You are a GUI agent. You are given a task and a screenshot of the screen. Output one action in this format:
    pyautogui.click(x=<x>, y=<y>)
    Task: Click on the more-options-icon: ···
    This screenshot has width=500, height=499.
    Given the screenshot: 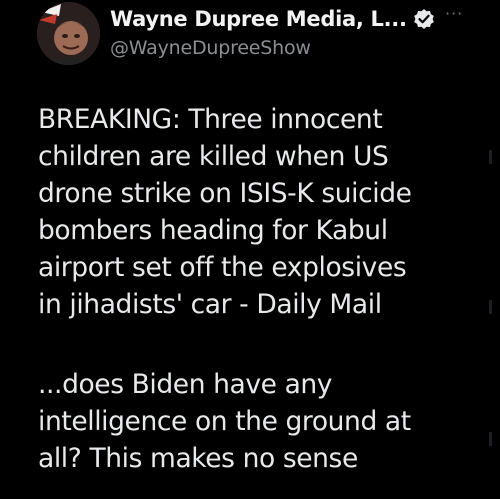 What is the action you would take?
    pyautogui.click(x=454, y=14)
    